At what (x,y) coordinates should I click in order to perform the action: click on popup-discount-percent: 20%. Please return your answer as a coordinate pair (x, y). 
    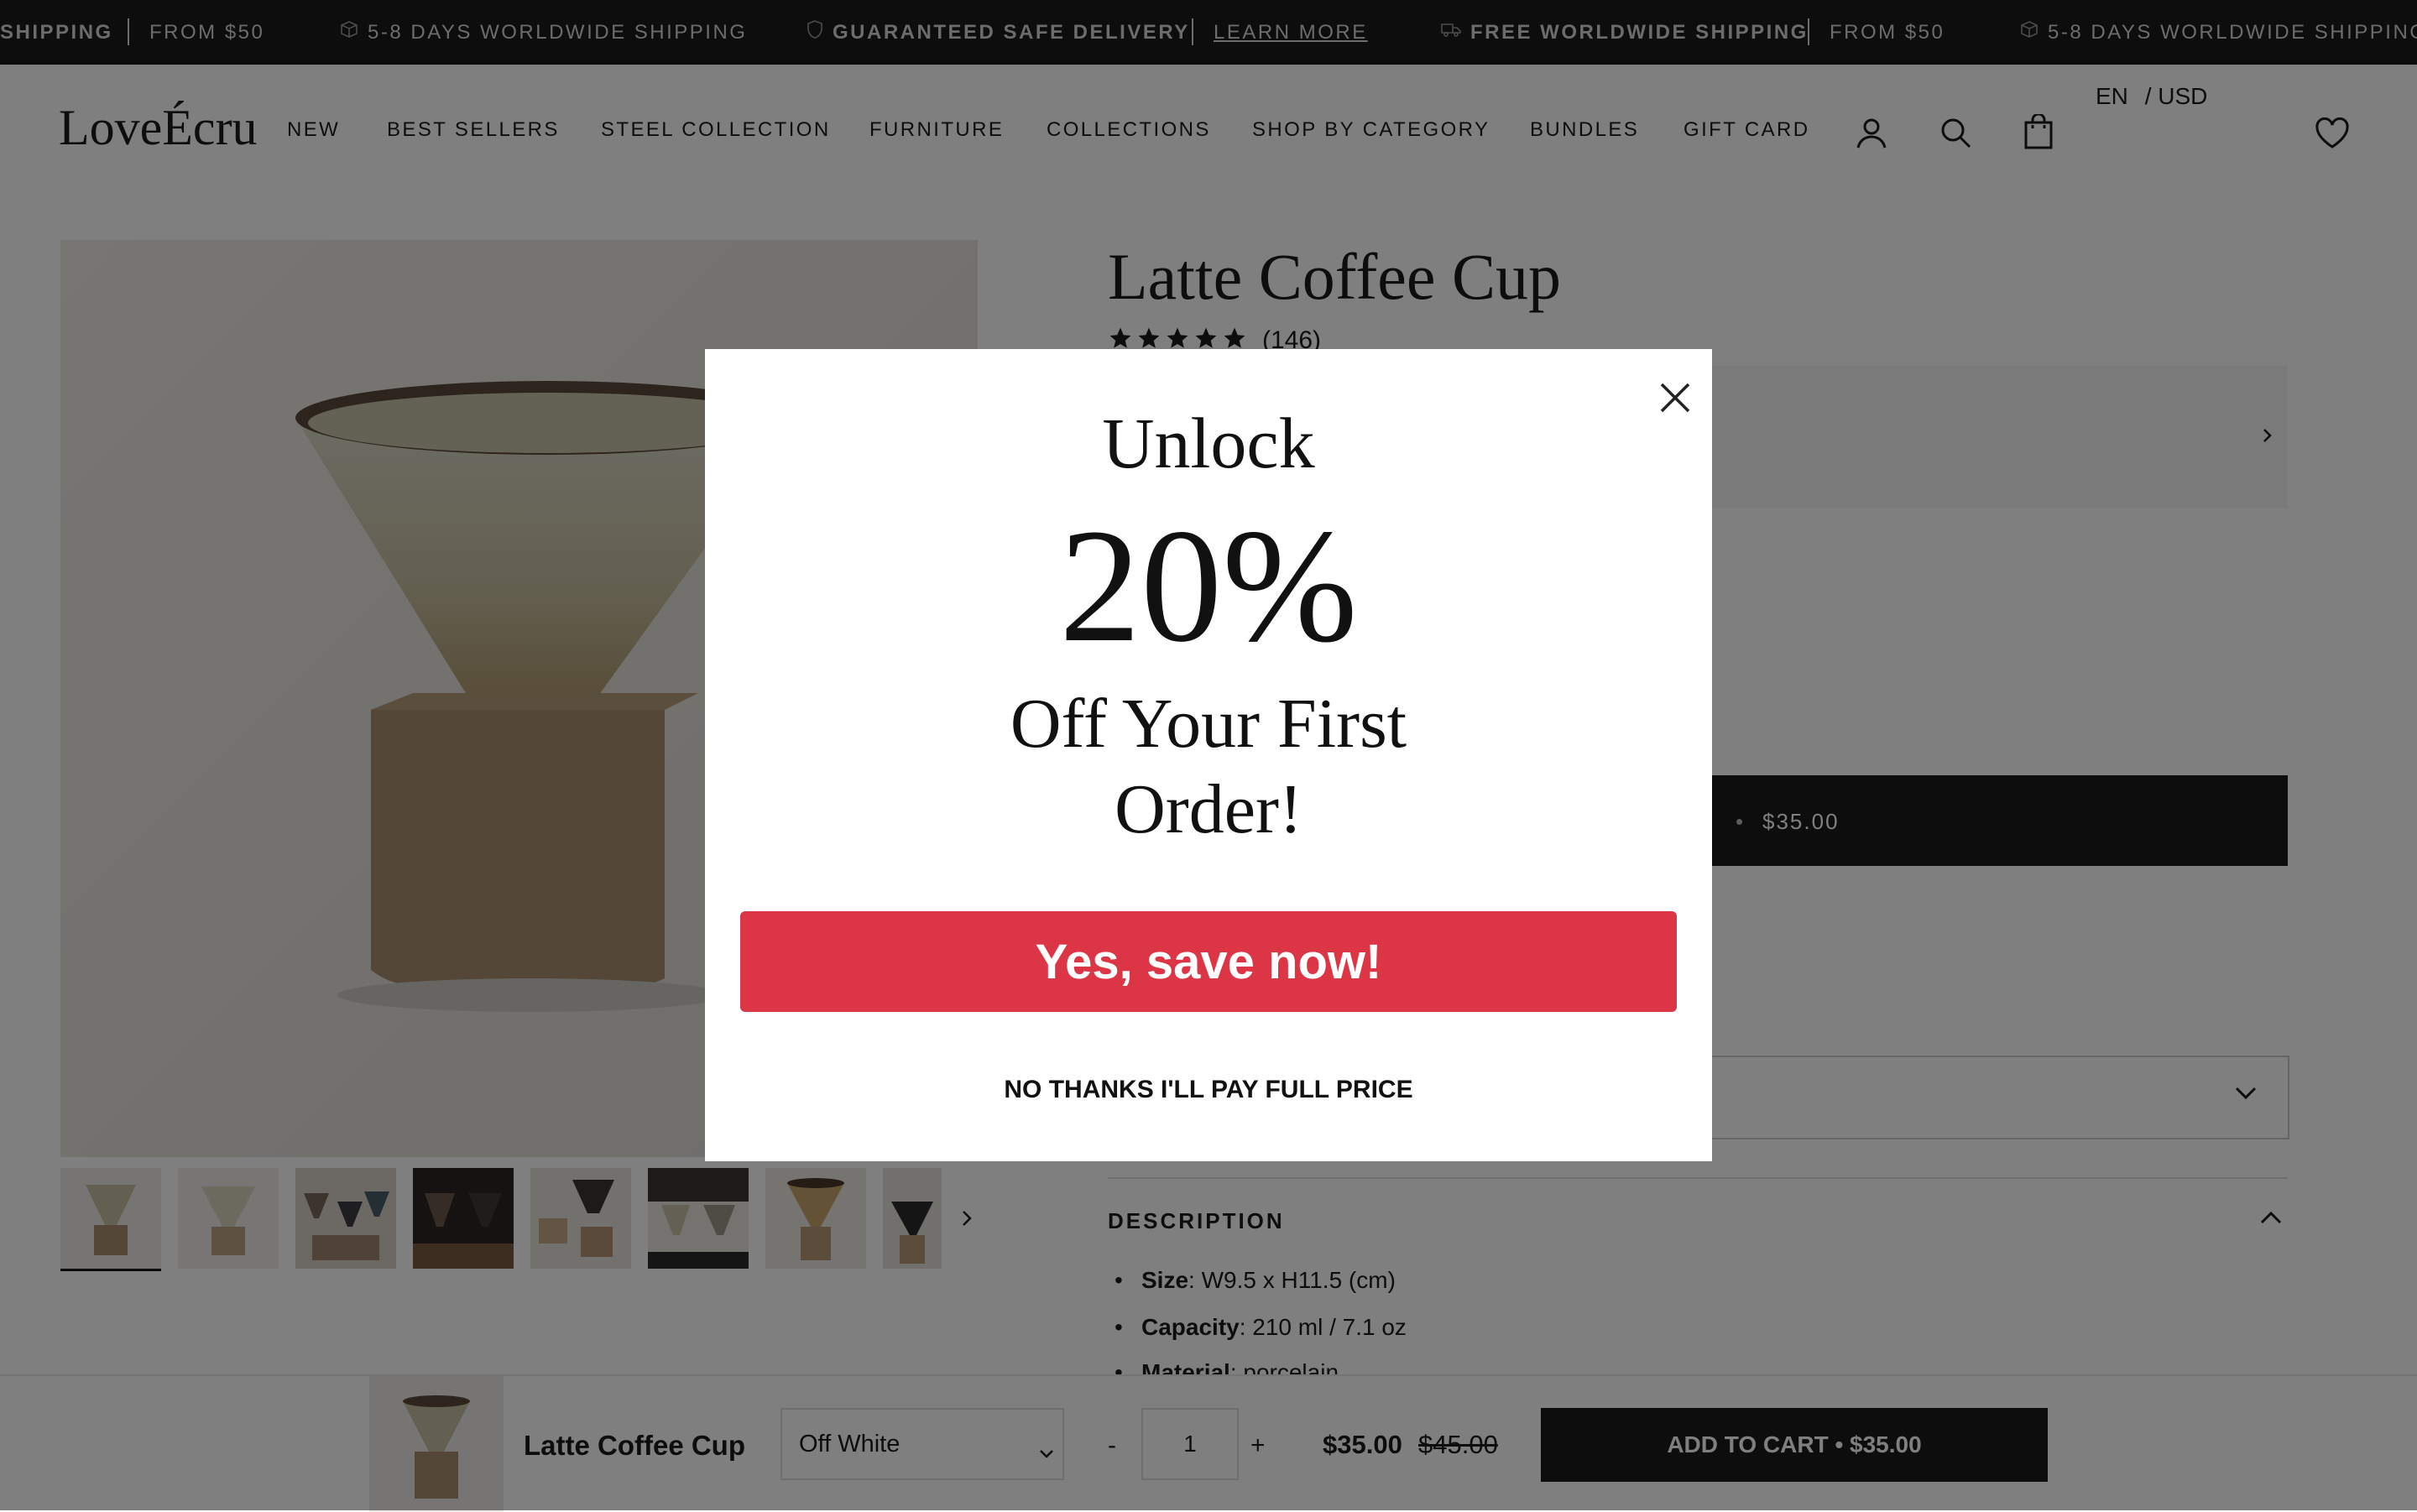
    Looking at the image, I should click on (1208, 585).